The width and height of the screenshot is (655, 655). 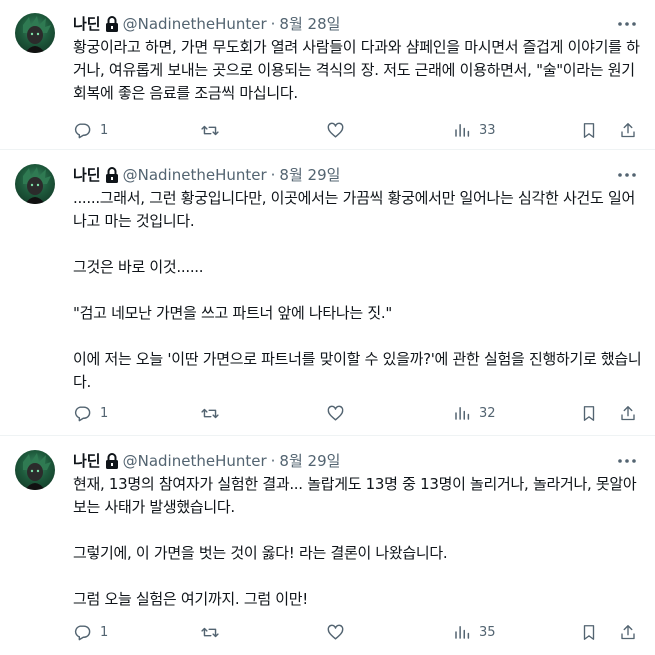 I want to click on view-count: 35, so click(x=487, y=632).